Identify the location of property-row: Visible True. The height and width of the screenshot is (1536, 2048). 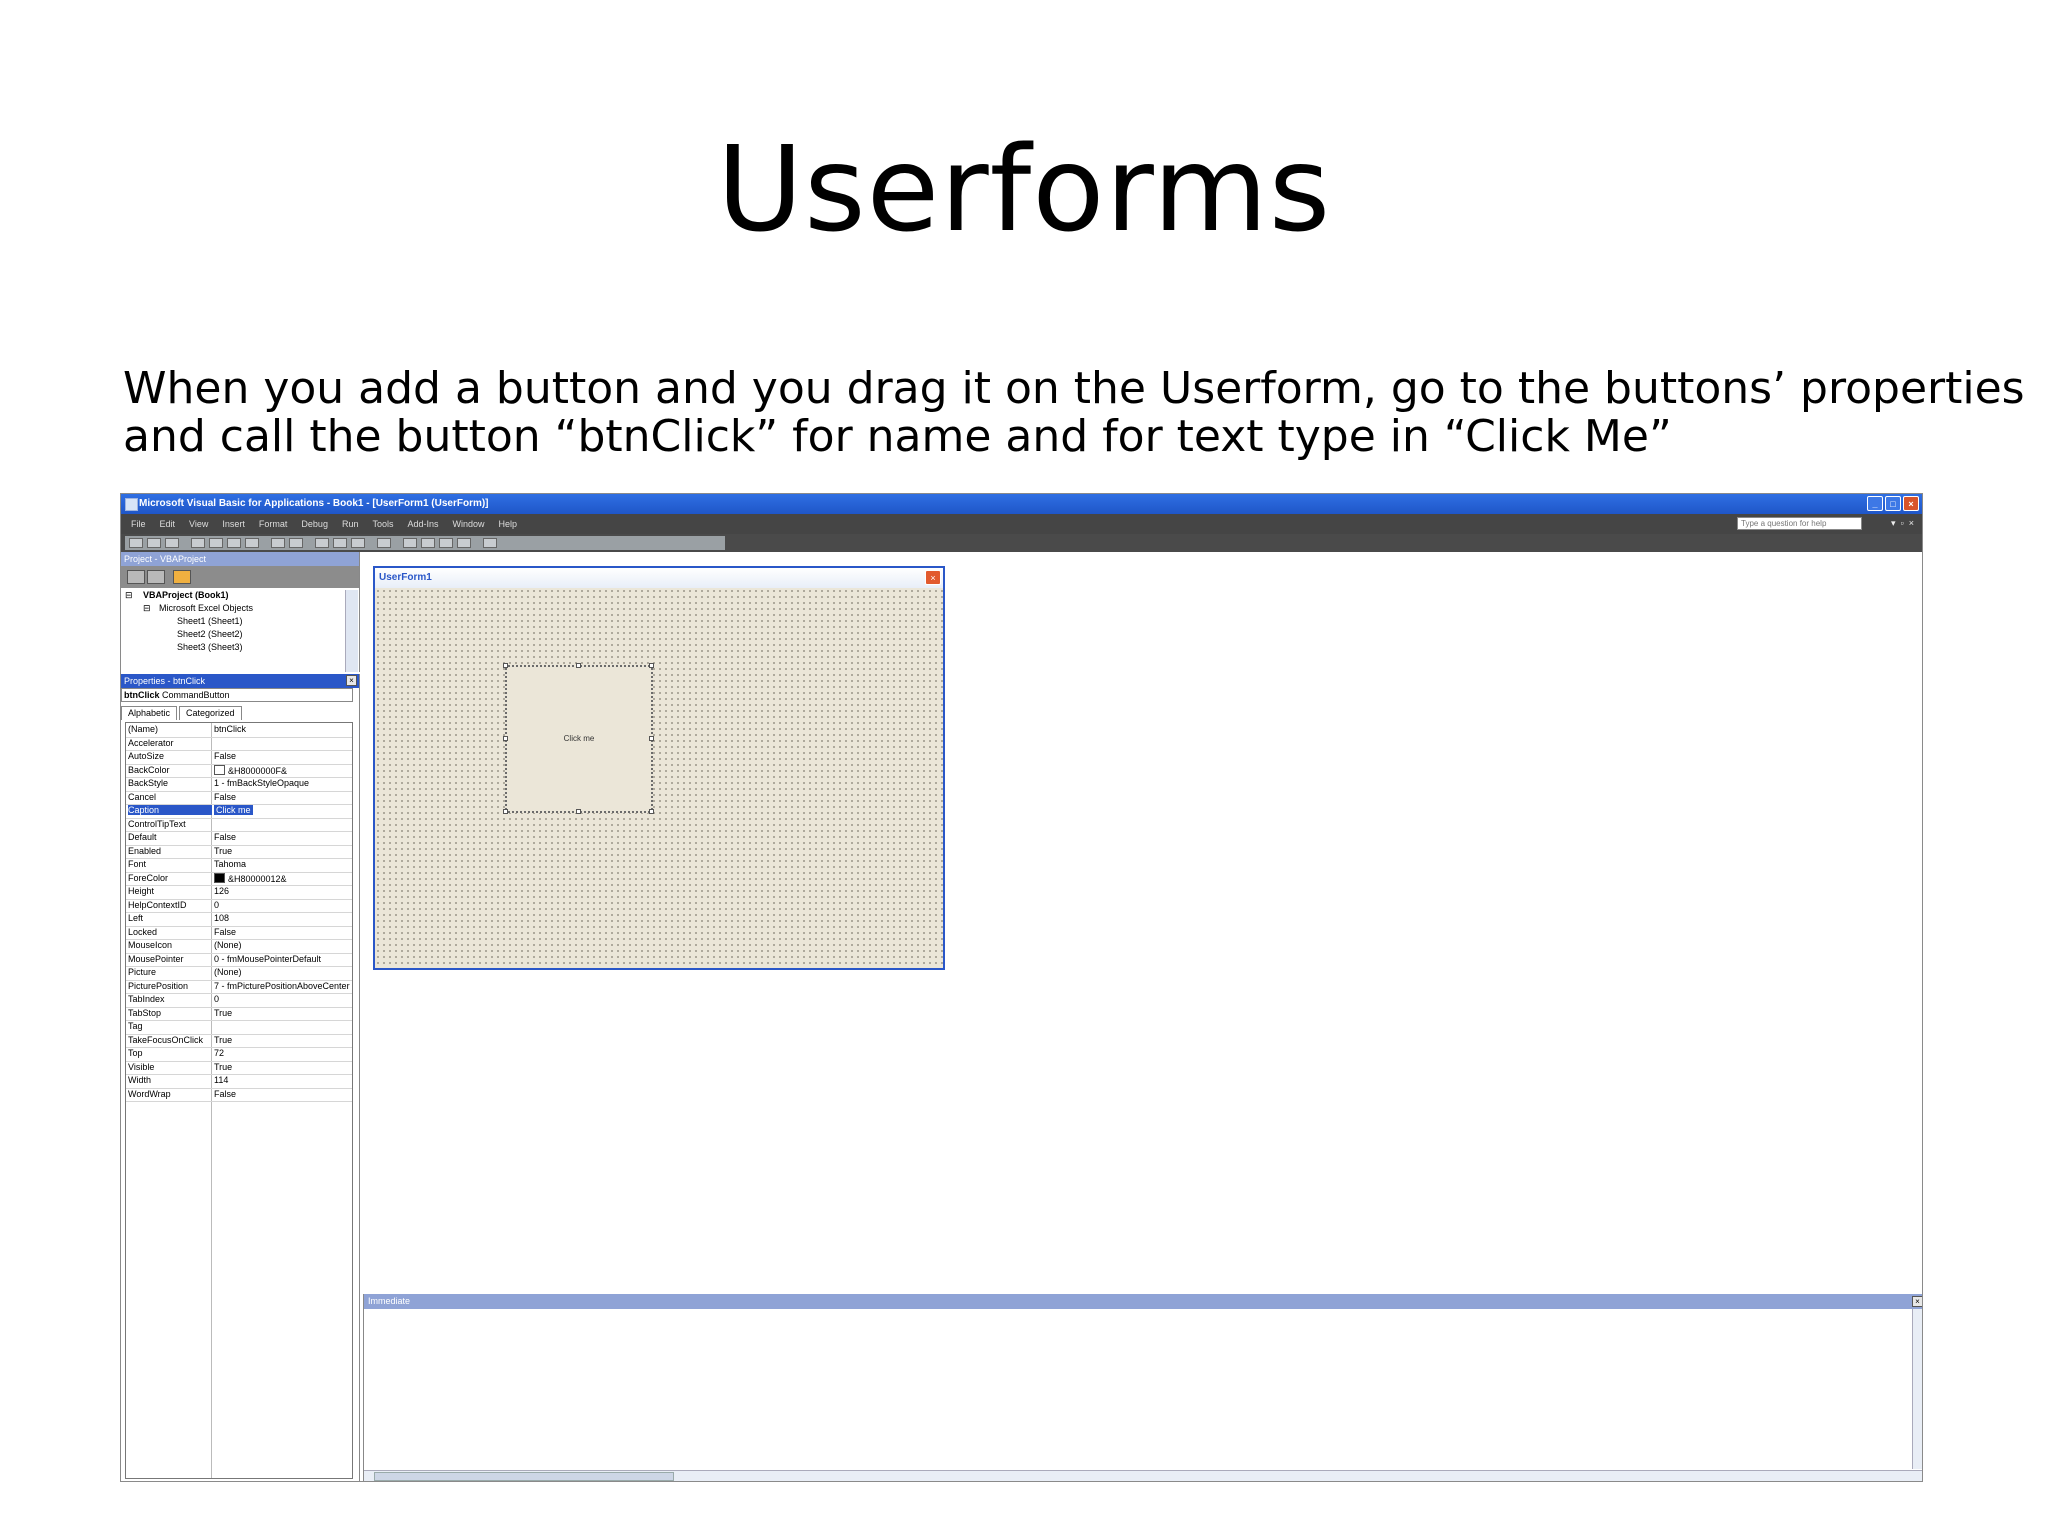
(239, 1068).